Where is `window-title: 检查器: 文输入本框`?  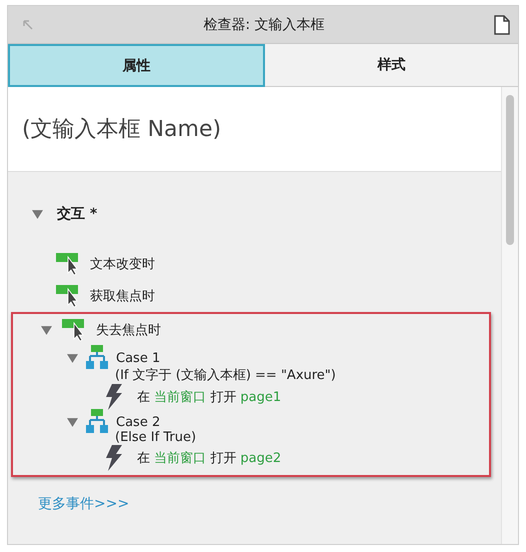
window-title: 检查器: 文输入本框 is located at coordinates (264, 25).